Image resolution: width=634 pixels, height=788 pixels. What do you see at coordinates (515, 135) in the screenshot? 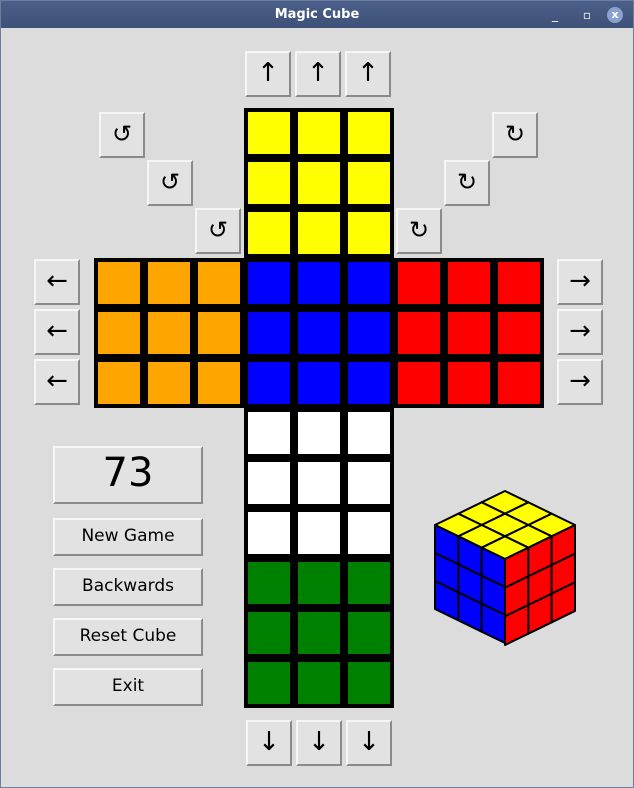
I see `rotate-cw-button-1: ↻` at bounding box center [515, 135].